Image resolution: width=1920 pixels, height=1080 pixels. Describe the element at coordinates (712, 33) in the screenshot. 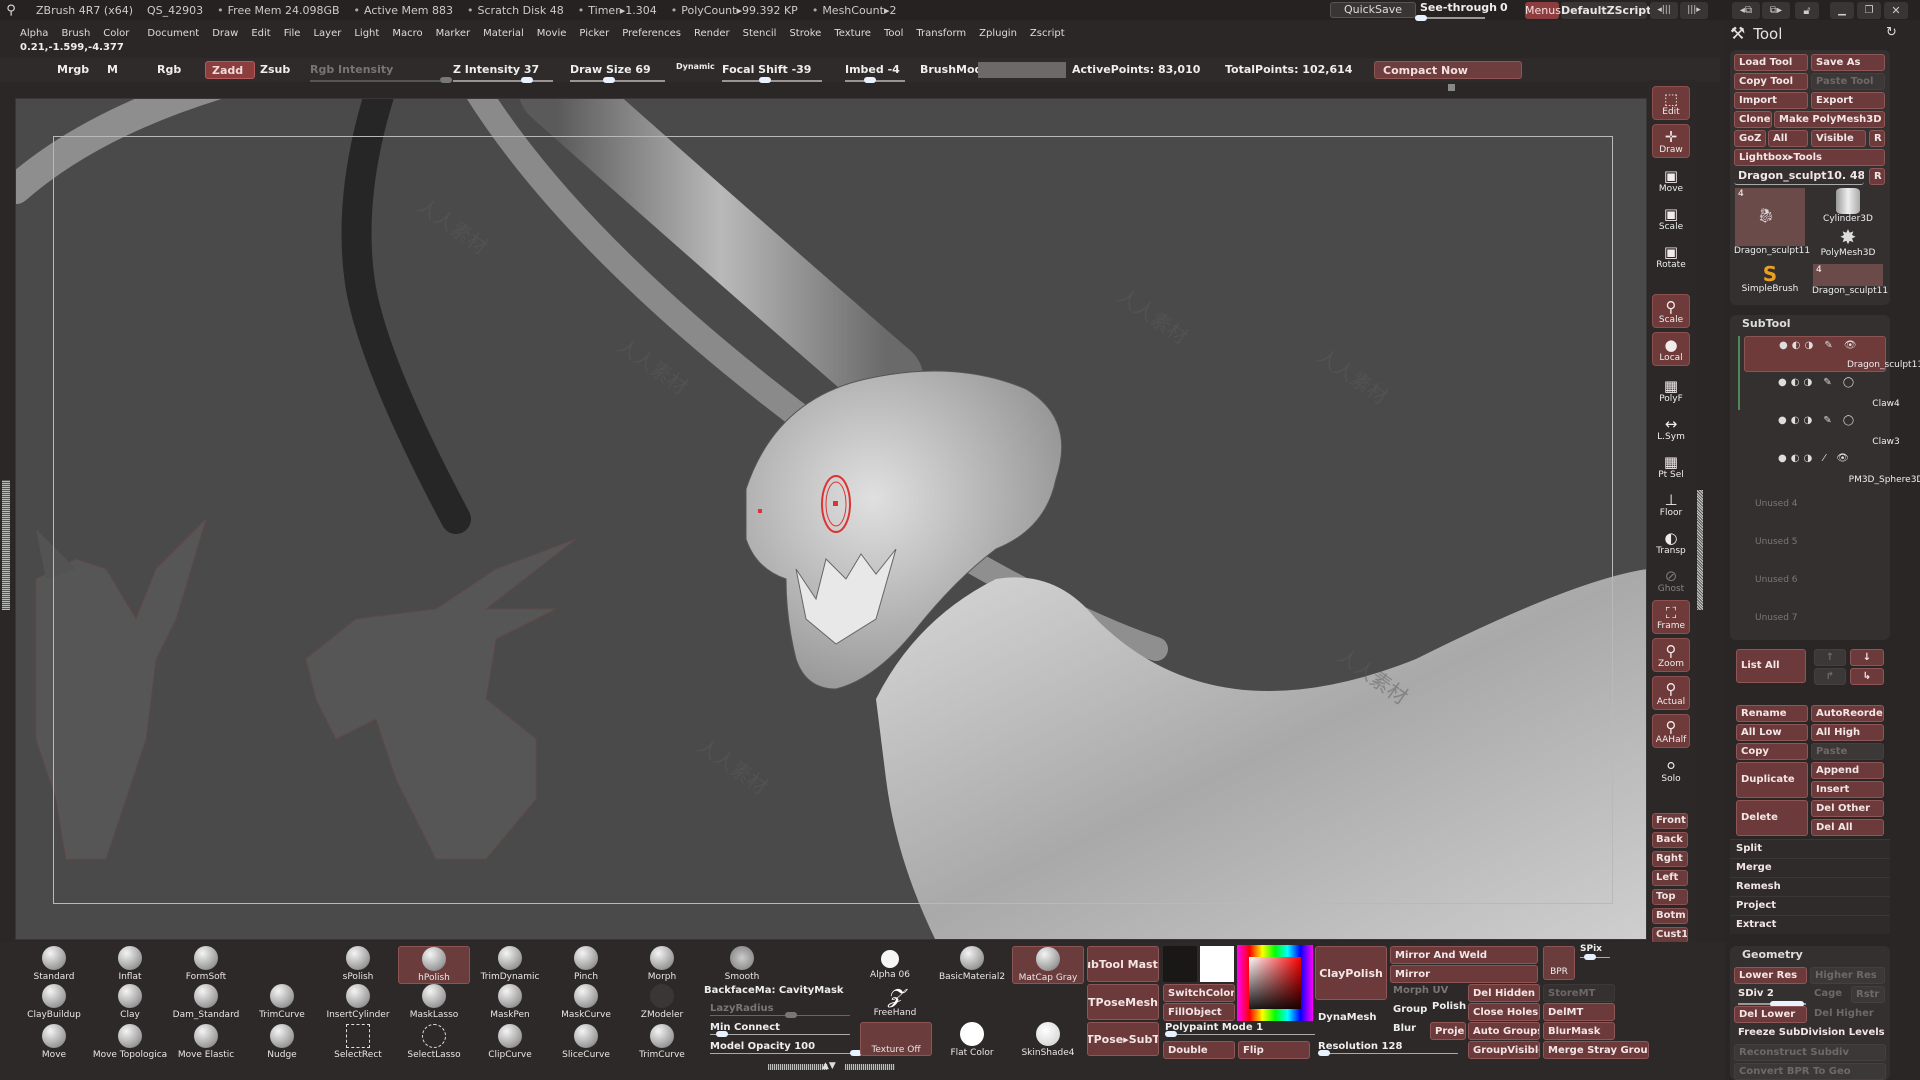

I see `menu-render: Render` at that location.